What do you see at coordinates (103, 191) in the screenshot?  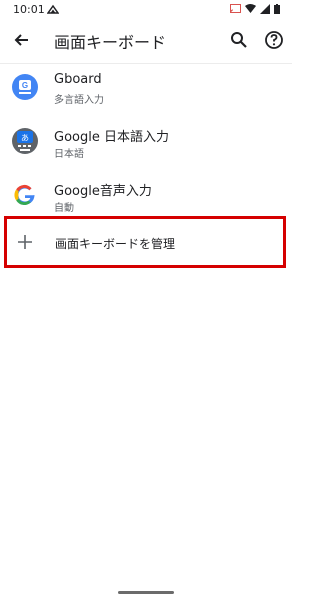 I see `keyboard-title: Google音声入力` at bounding box center [103, 191].